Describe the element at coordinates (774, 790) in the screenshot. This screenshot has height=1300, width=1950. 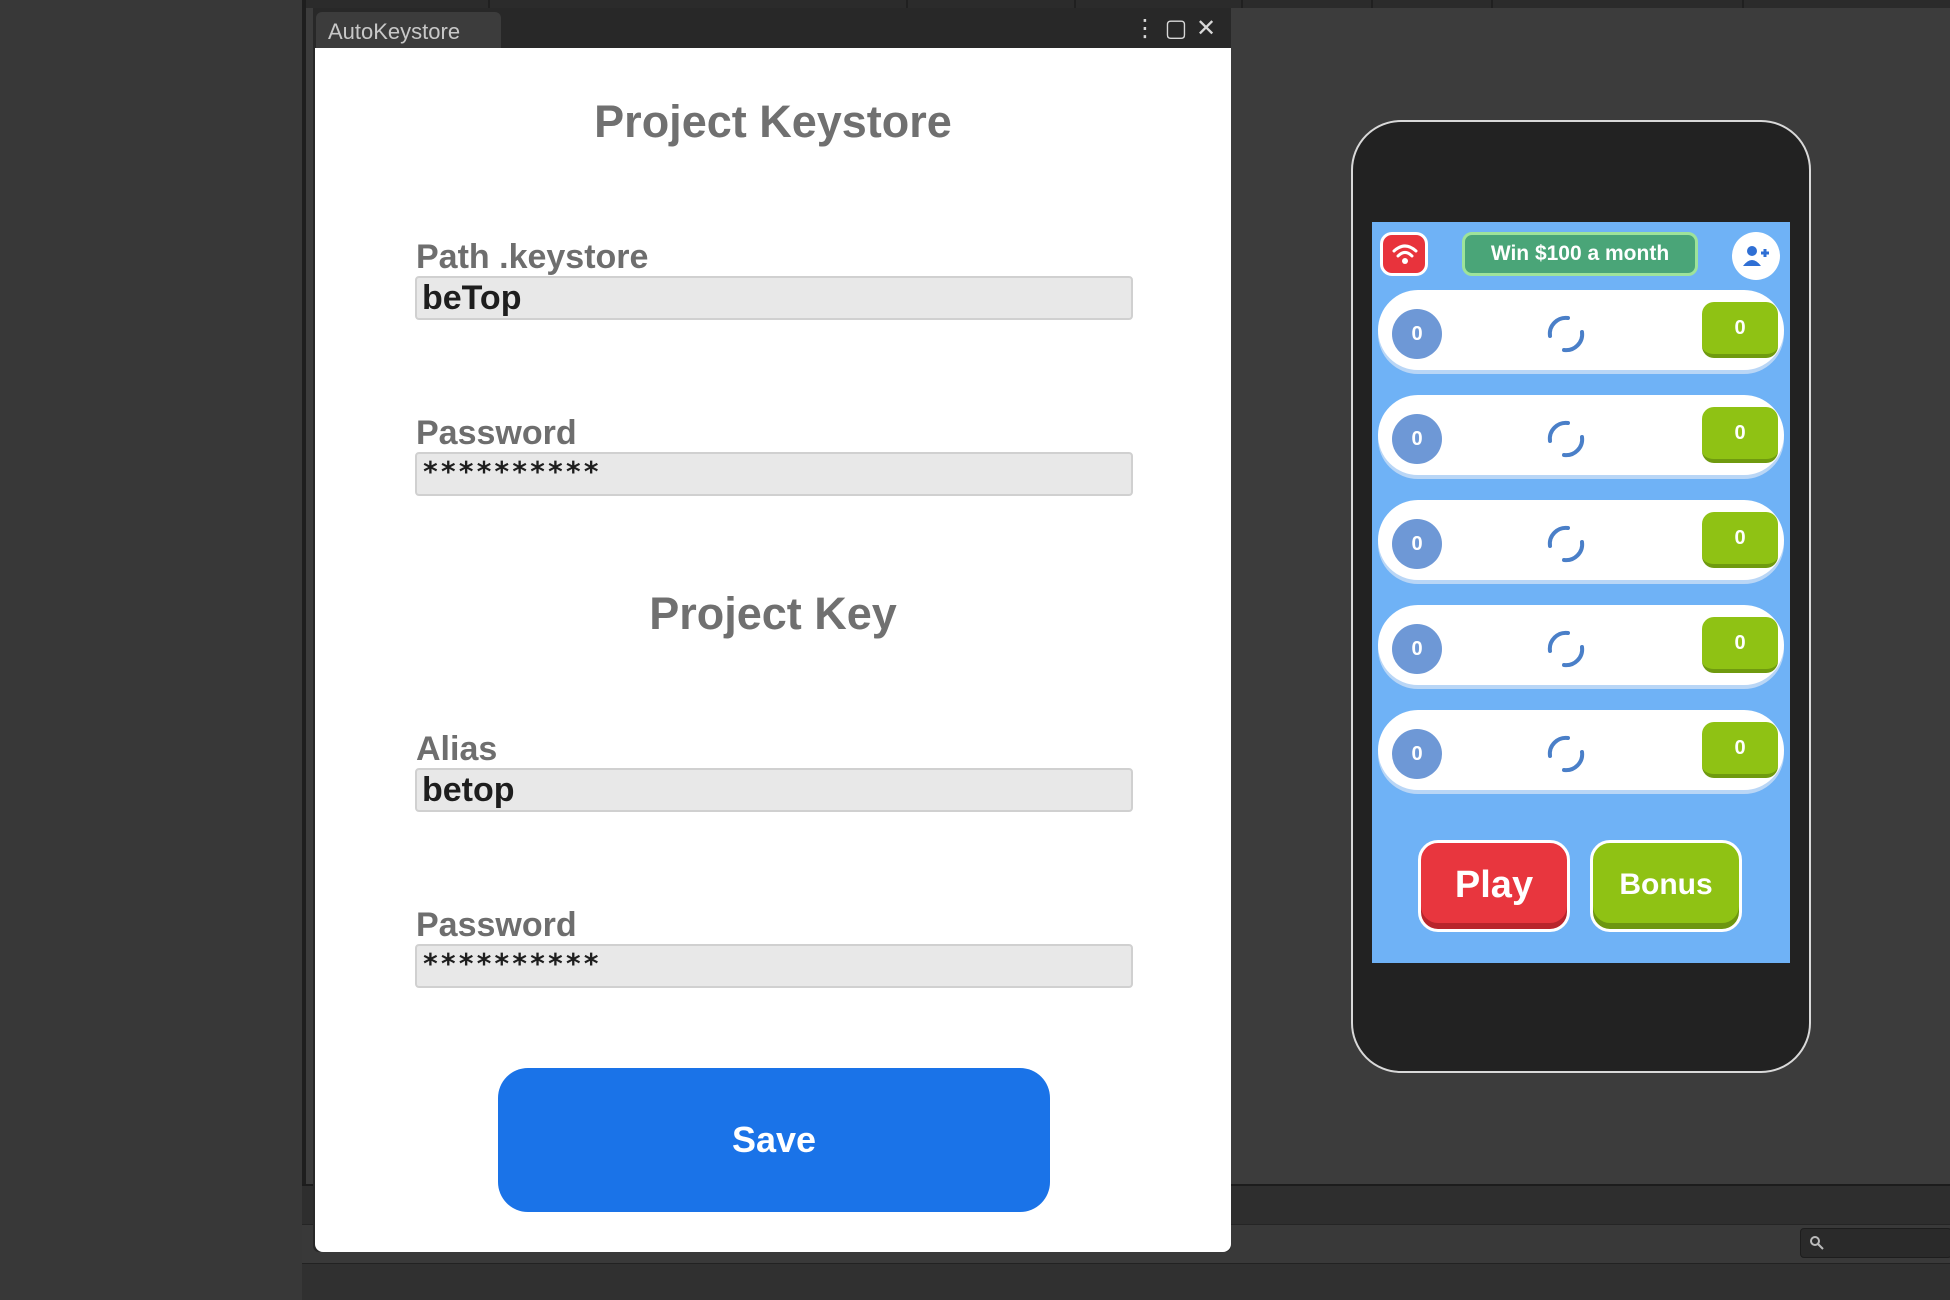
I see `alias-input: betop` at that location.